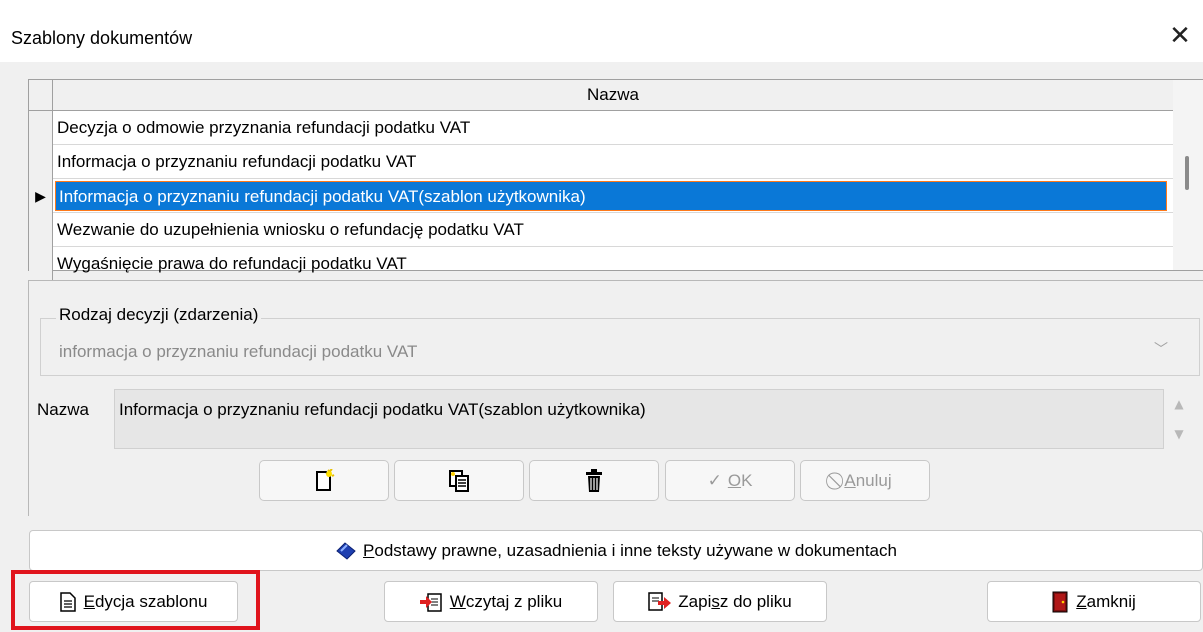 This screenshot has width=1203, height=632. What do you see at coordinates (755, 601) in the screenshot?
I see `save-label-rest: z do pliku` at bounding box center [755, 601].